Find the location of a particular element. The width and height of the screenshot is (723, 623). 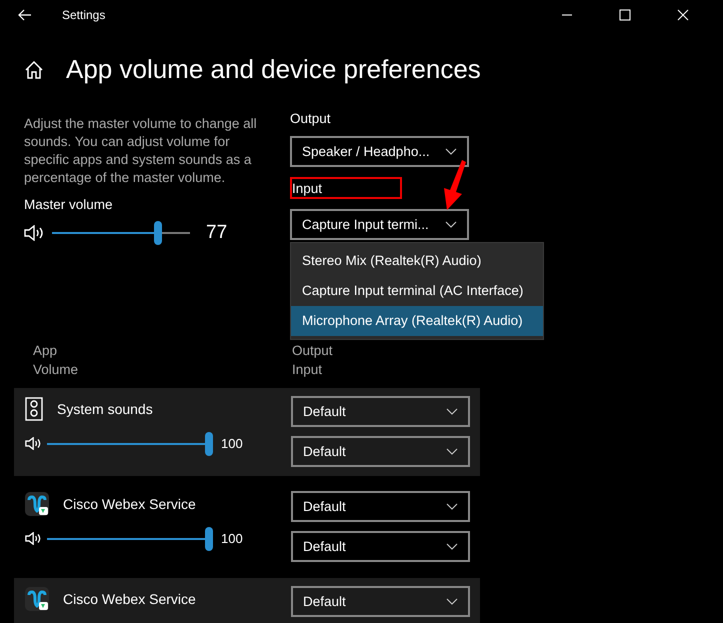

app-name: System sounds is located at coordinates (105, 409).